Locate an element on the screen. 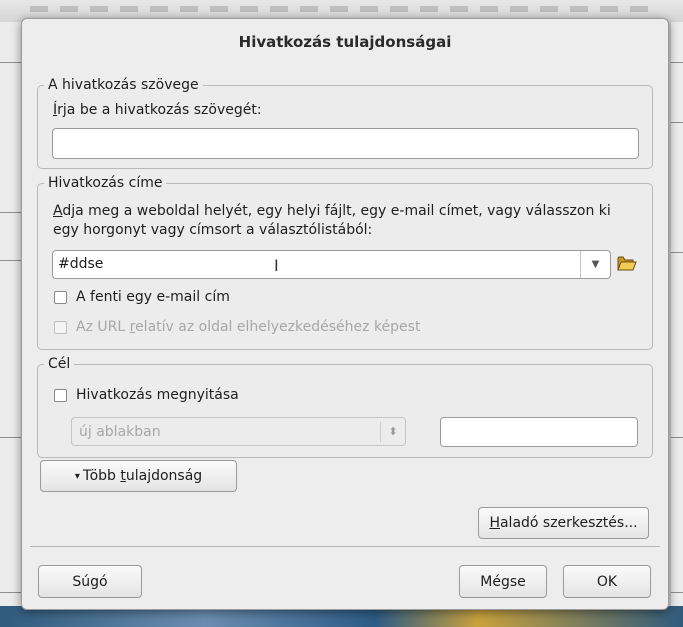 This screenshot has height=627, width=683. email-checkbox: A fenti egy e-mail cím is located at coordinates (142, 297).